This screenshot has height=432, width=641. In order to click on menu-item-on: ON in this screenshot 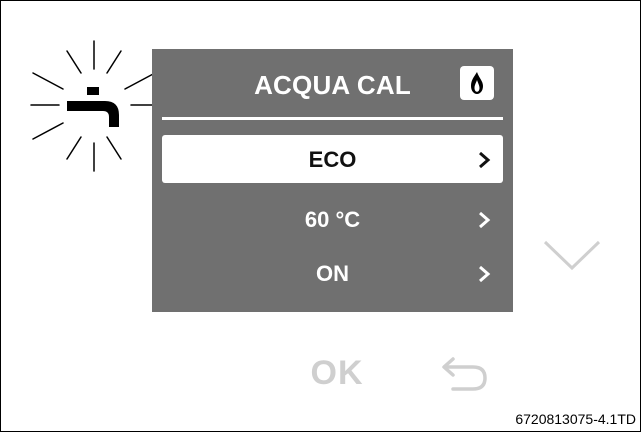, I will do `click(332, 273)`.